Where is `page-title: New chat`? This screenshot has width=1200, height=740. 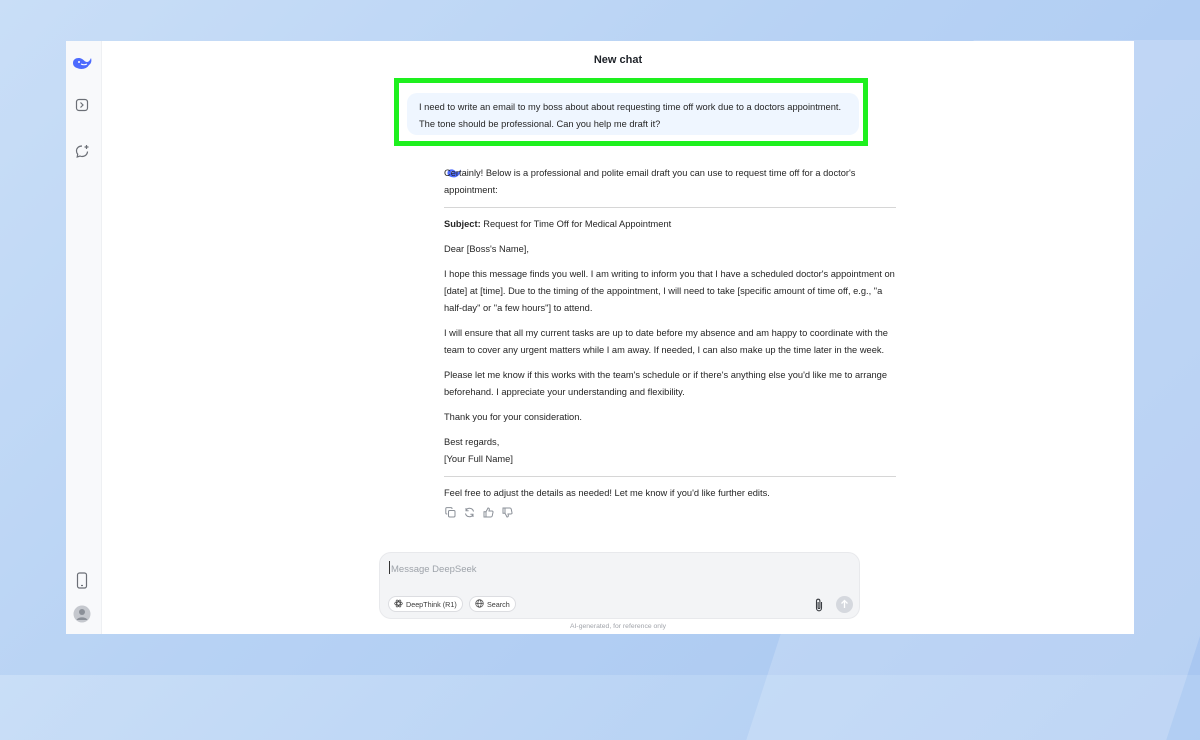
page-title: New chat is located at coordinates (618, 60).